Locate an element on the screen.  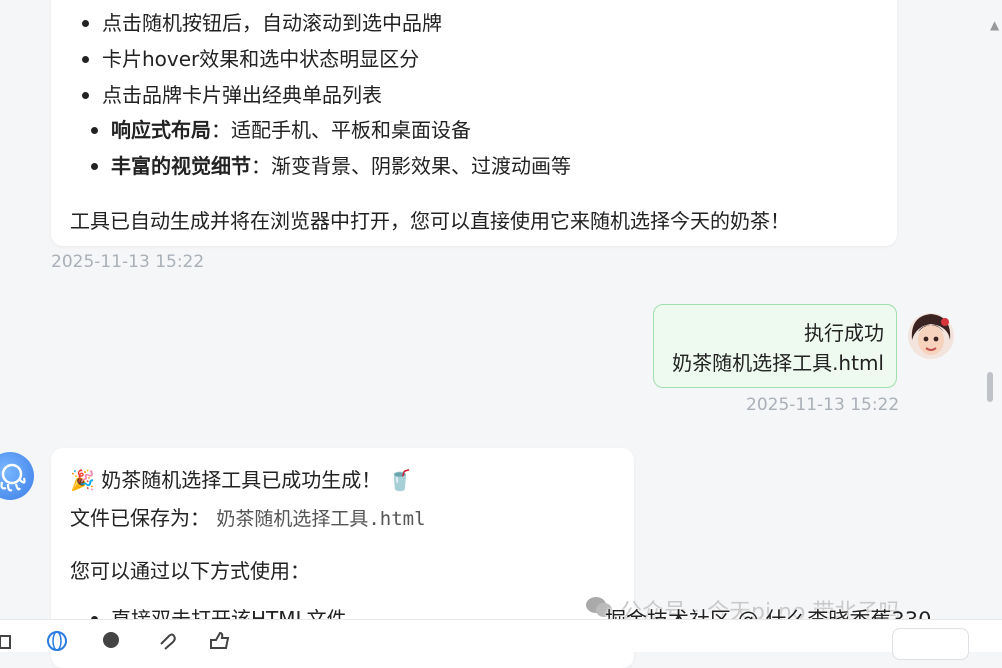
list-item: 卡片hover效果和选中状态明显区分 is located at coordinates (250, 59).